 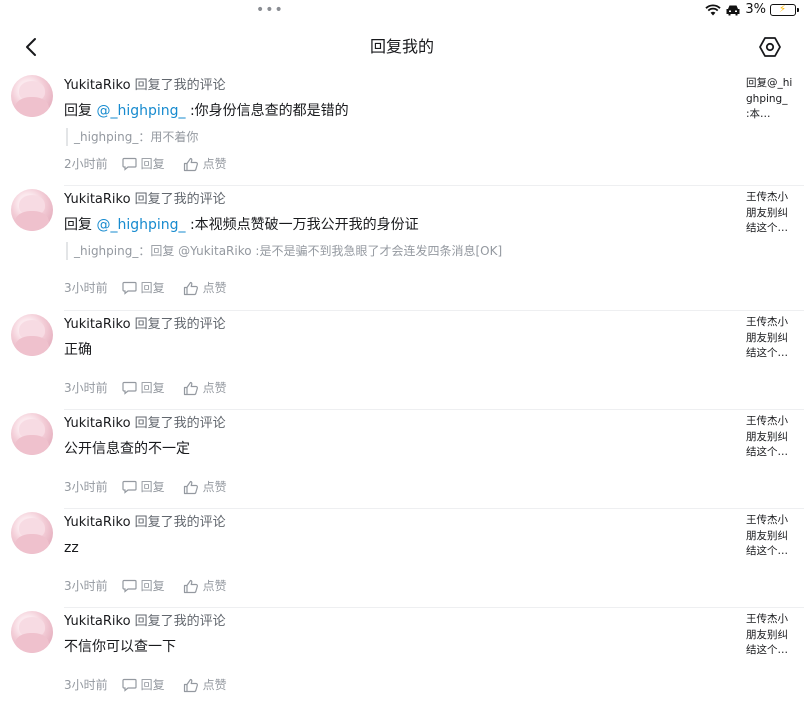 What do you see at coordinates (270, 10) in the screenshot?
I see `multitasking-dots-icon: •••` at bounding box center [270, 10].